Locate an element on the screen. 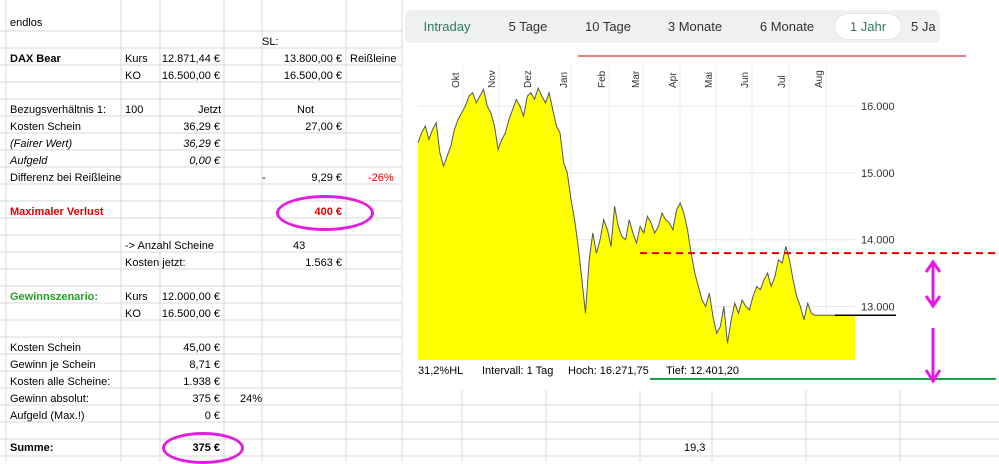 Image resolution: width=999 pixels, height=464 pixels. y-tick-label: 16.000 is located at coordinates (878, 107).